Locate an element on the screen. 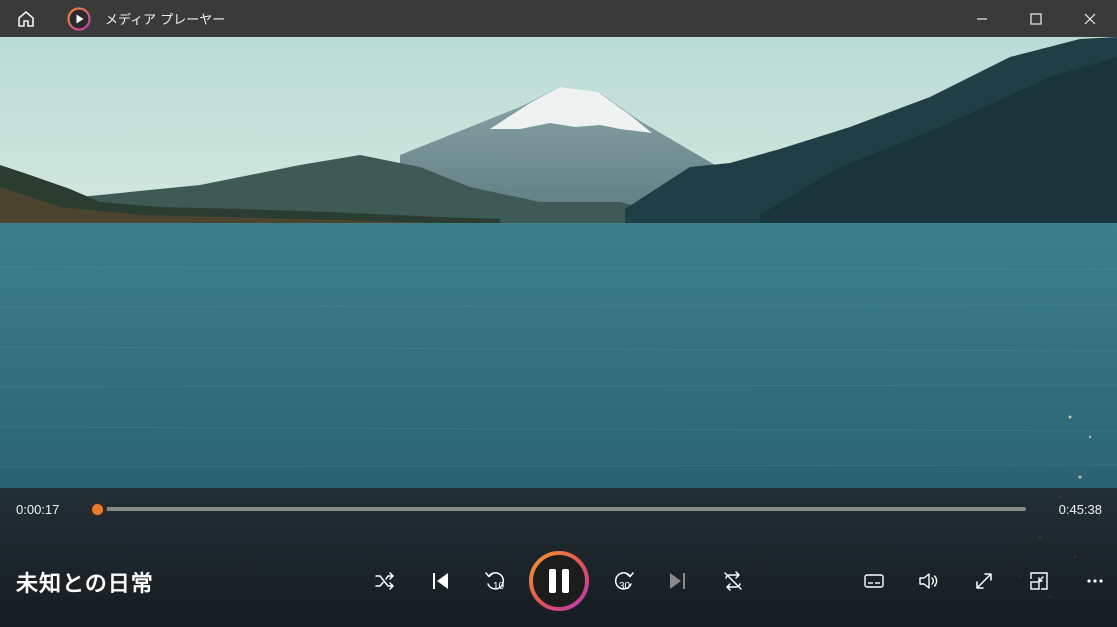  volume-icon is located at coordinates (928, 581).